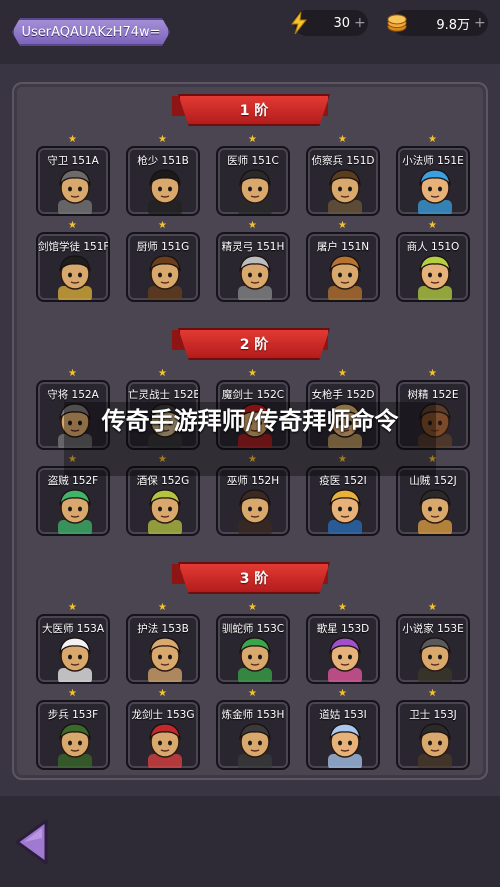 Image resolution: width=500 pixels, height=887 pixels. What do you see at coordinates (254, 110) in the screenshot?
I see `tier-banner: 1 阶` at bounding box center [254, 110].